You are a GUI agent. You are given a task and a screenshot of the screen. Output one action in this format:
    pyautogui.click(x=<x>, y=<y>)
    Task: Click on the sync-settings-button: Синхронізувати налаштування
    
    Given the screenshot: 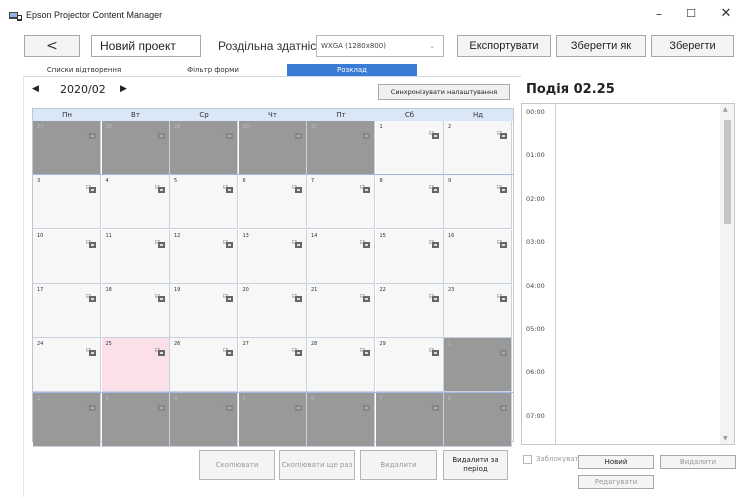 What is the action you would take?
    pyautogui.click(x=444, y=92)
    